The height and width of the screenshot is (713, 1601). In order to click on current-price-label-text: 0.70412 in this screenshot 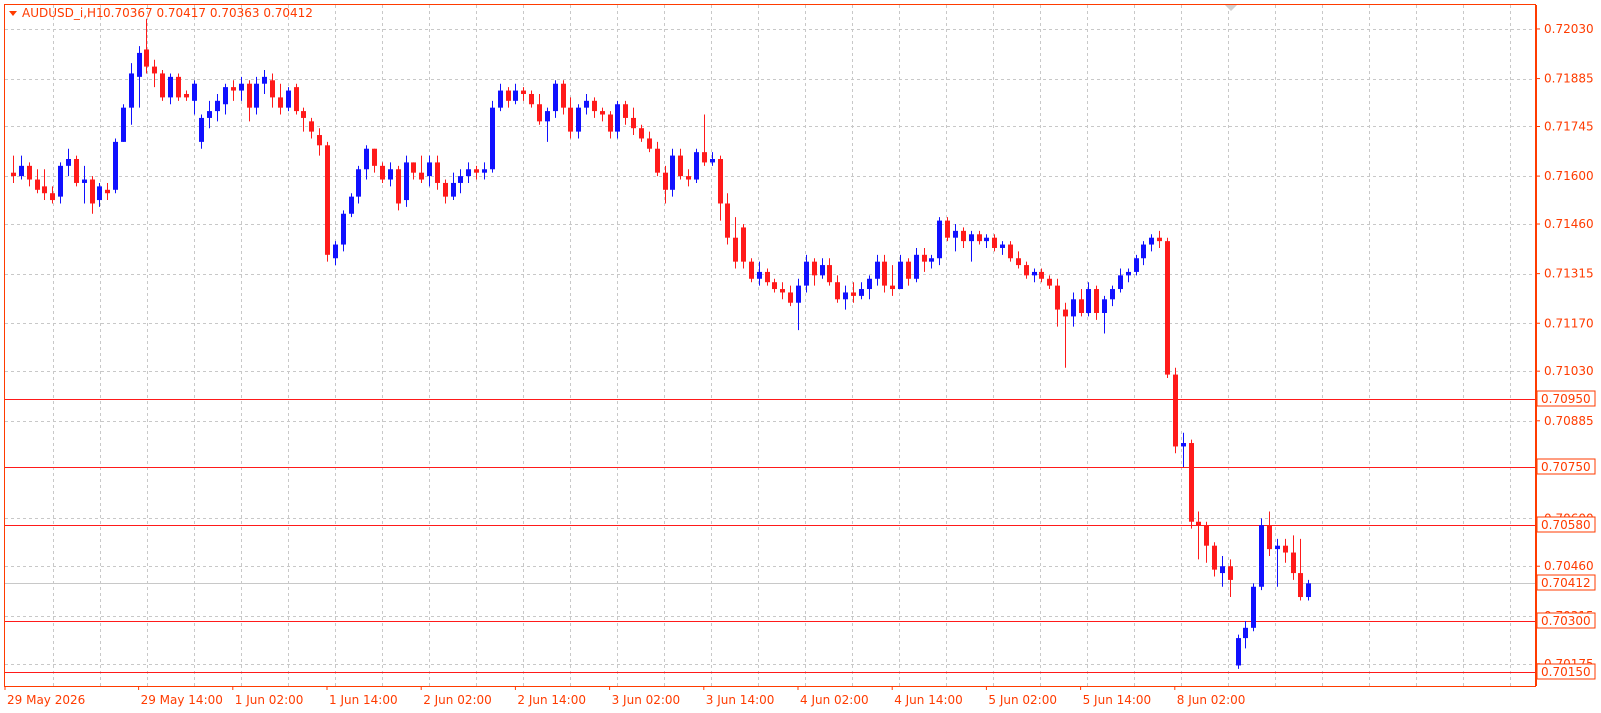, I will do `click(1566, 583)`.